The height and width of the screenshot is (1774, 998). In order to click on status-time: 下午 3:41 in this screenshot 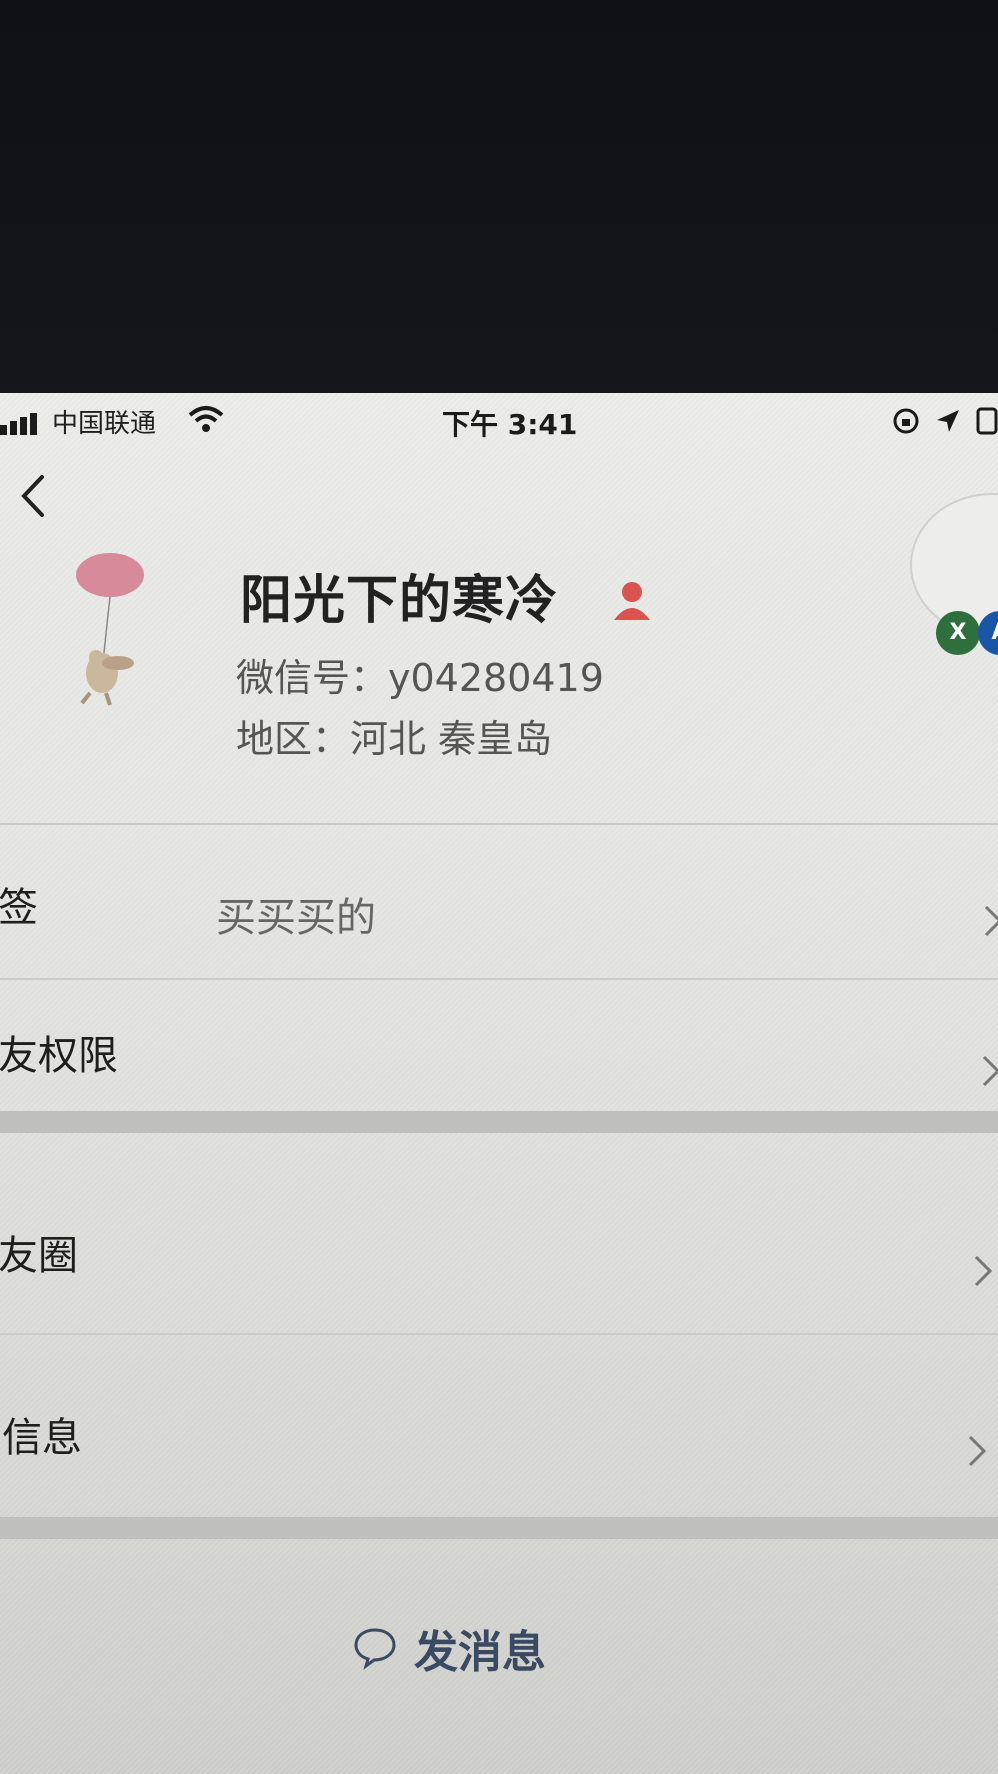, I will do `click(510, 424)`.